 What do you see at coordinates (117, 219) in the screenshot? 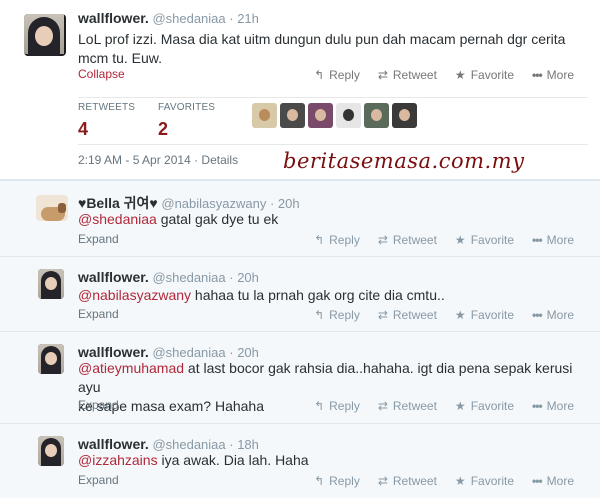
I see `mention-link: @shedaniaa` at bounding box center [117, 219].